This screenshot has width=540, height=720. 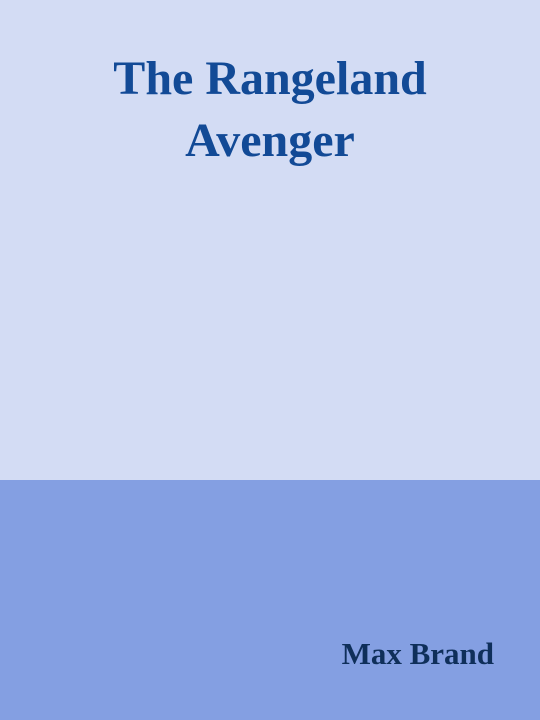 What do you see at coordinates (417, 653) in the screenshot?
I see `author-name: Max Brand` at bounding box center [417, 653].